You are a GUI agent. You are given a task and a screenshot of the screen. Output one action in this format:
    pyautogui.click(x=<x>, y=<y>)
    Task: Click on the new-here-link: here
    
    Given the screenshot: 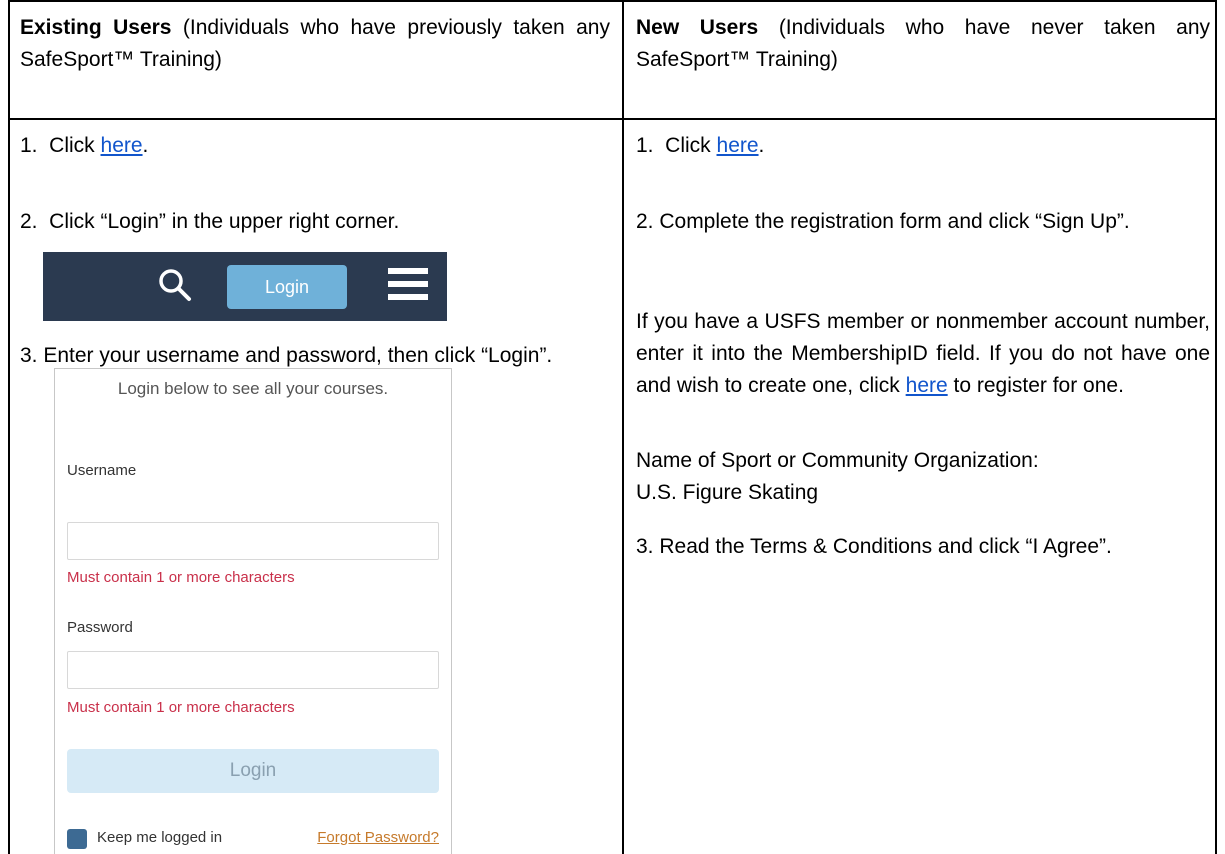 What is the action you would take?
    pyautogui.click(x=738, y=145)
    